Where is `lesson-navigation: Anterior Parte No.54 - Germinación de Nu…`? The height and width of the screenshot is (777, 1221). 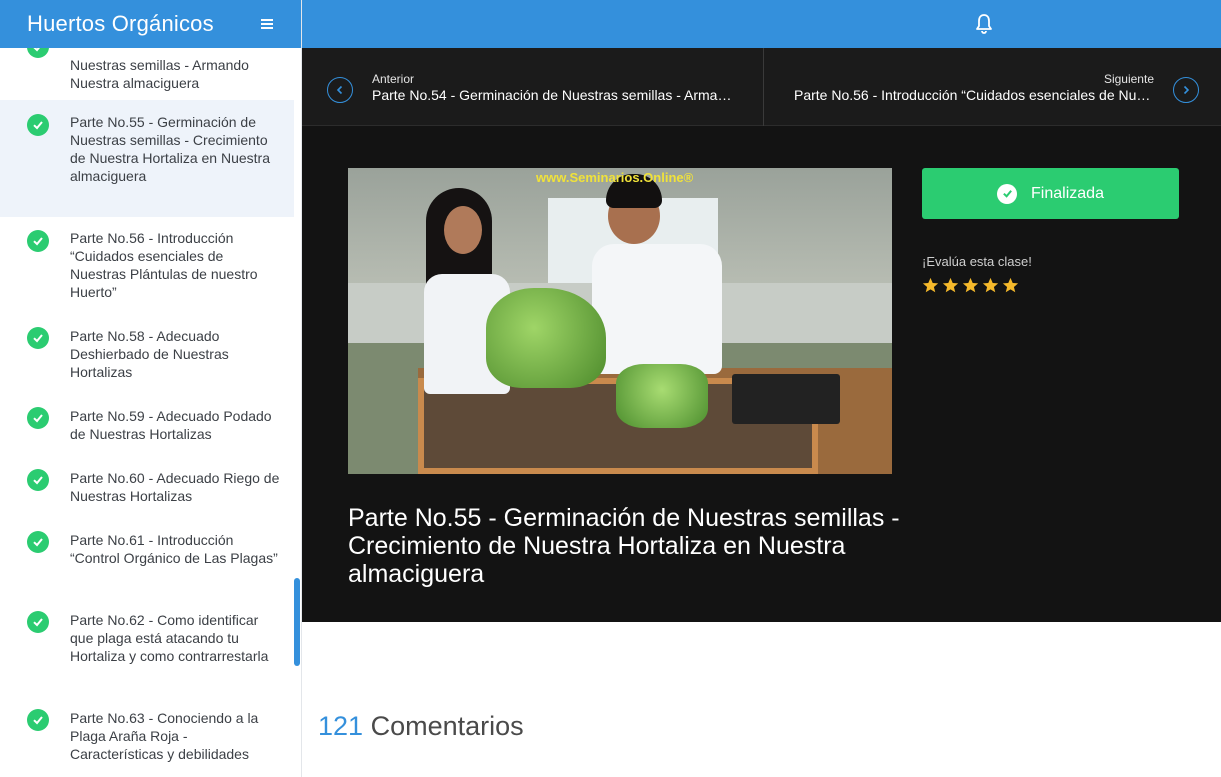
lesson-navigation: Anterior Parte No.54 - Germinación de Nu… is located at coordinates (761, 87).